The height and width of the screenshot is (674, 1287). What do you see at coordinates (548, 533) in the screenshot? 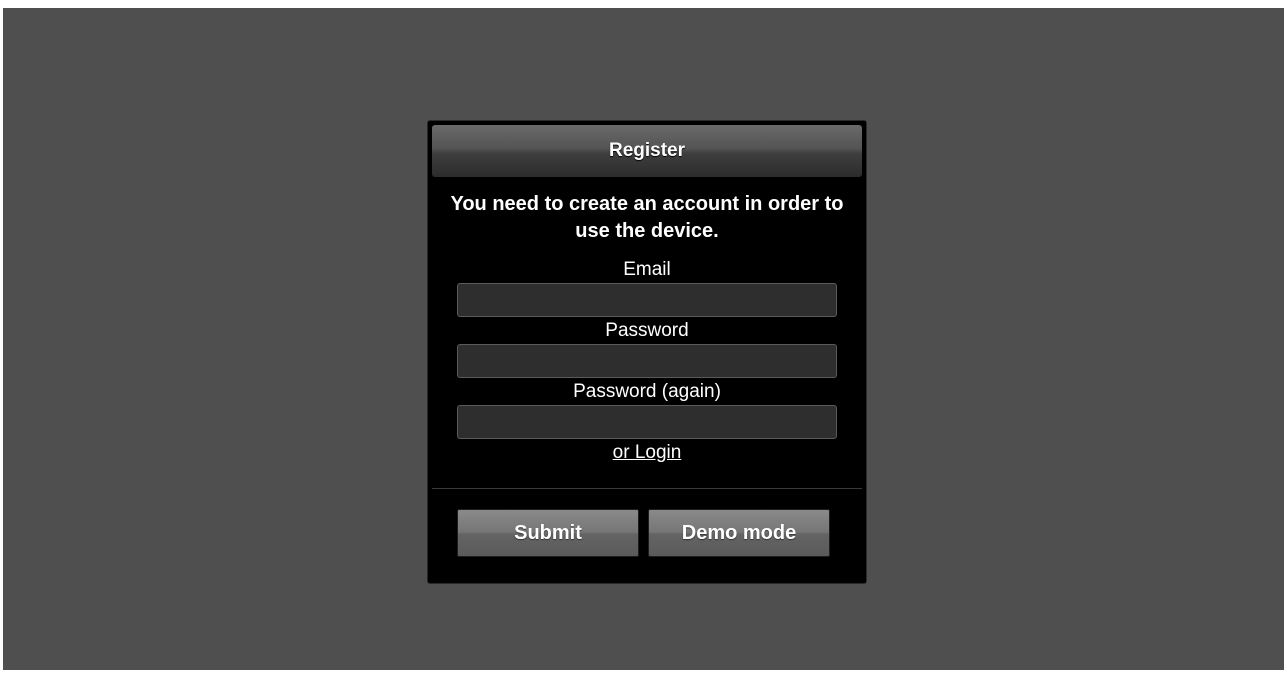
I see `submit-button: Submit` at bounding box center [548, 533].